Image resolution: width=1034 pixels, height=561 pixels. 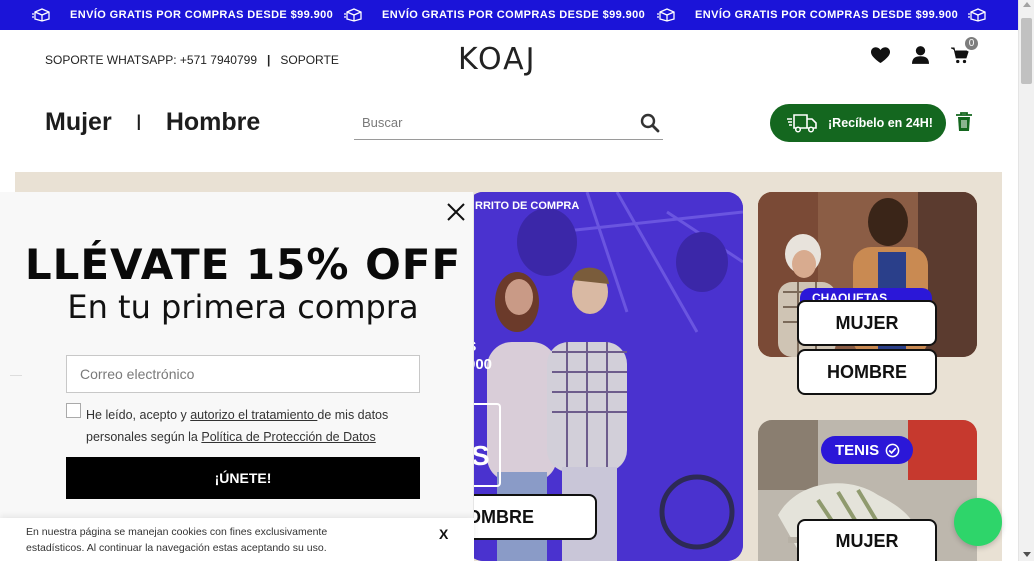 What do you see at coordinates (243, 307) in the screenshot?
I see `popup-subtitle: En tu primera compra` at bounding box center [243, 307].